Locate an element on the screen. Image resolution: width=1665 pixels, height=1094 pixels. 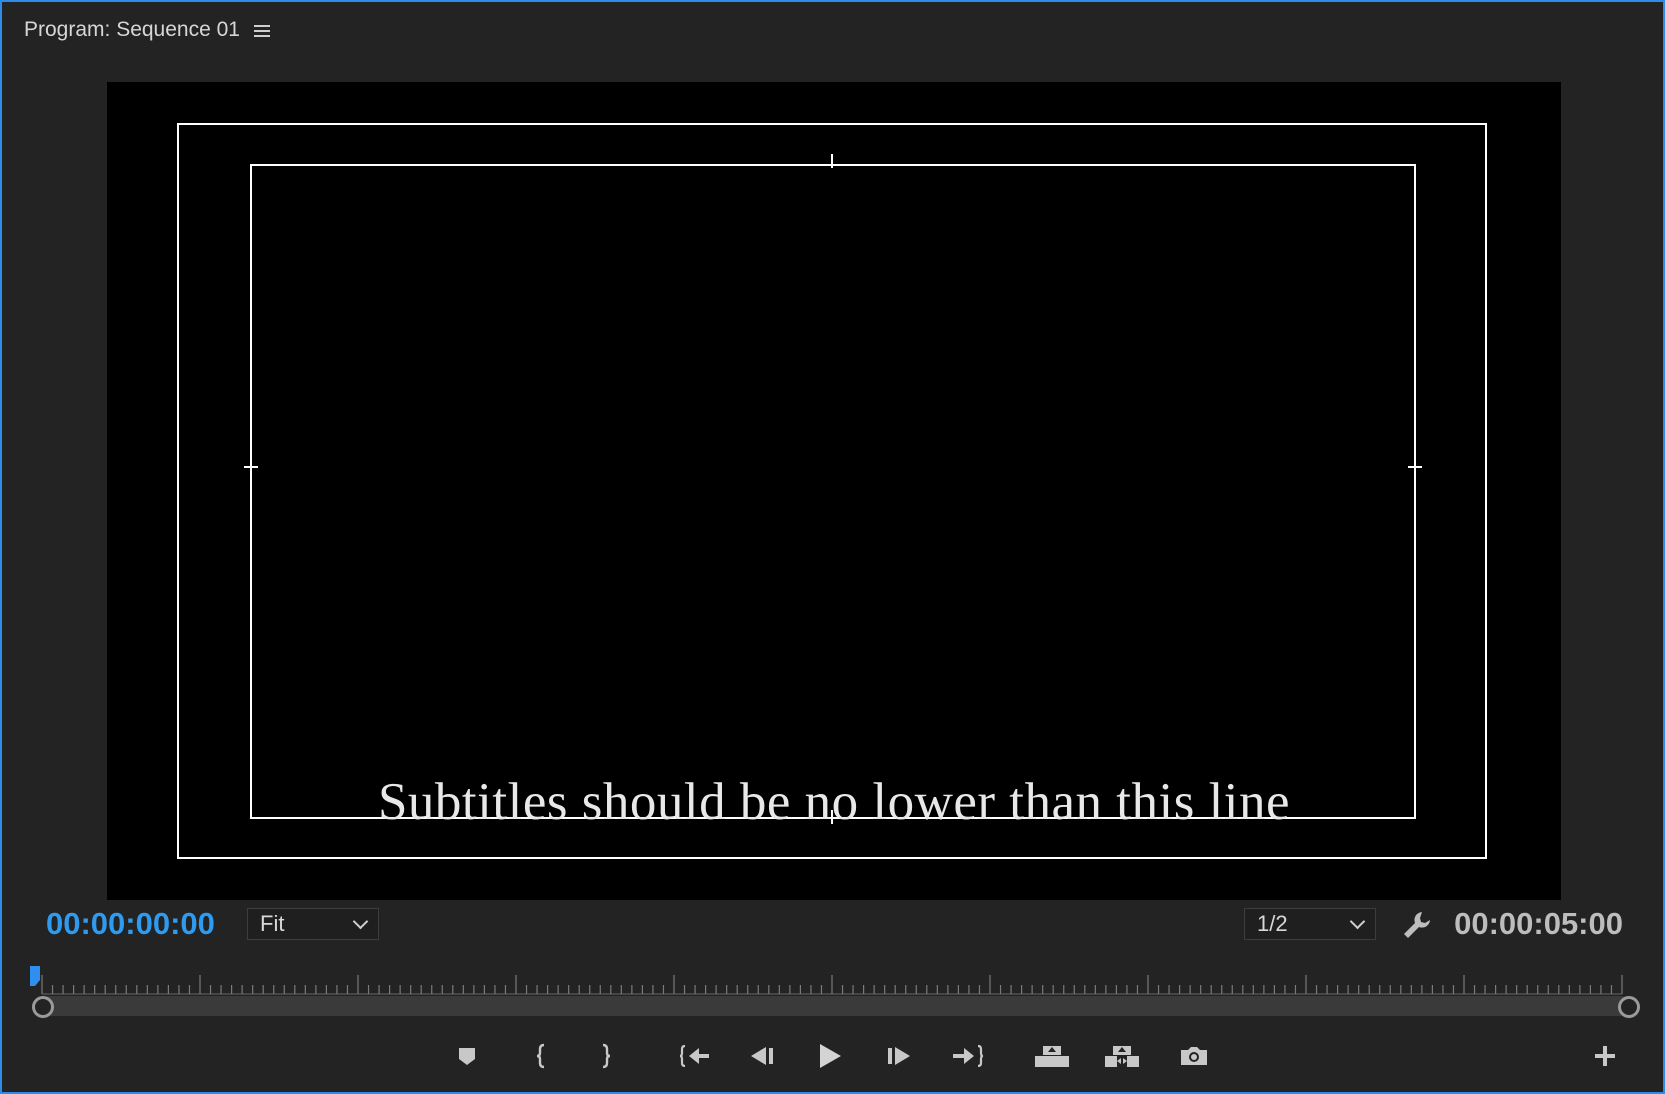
plus-icon is located at coordinates (1605, 1056).